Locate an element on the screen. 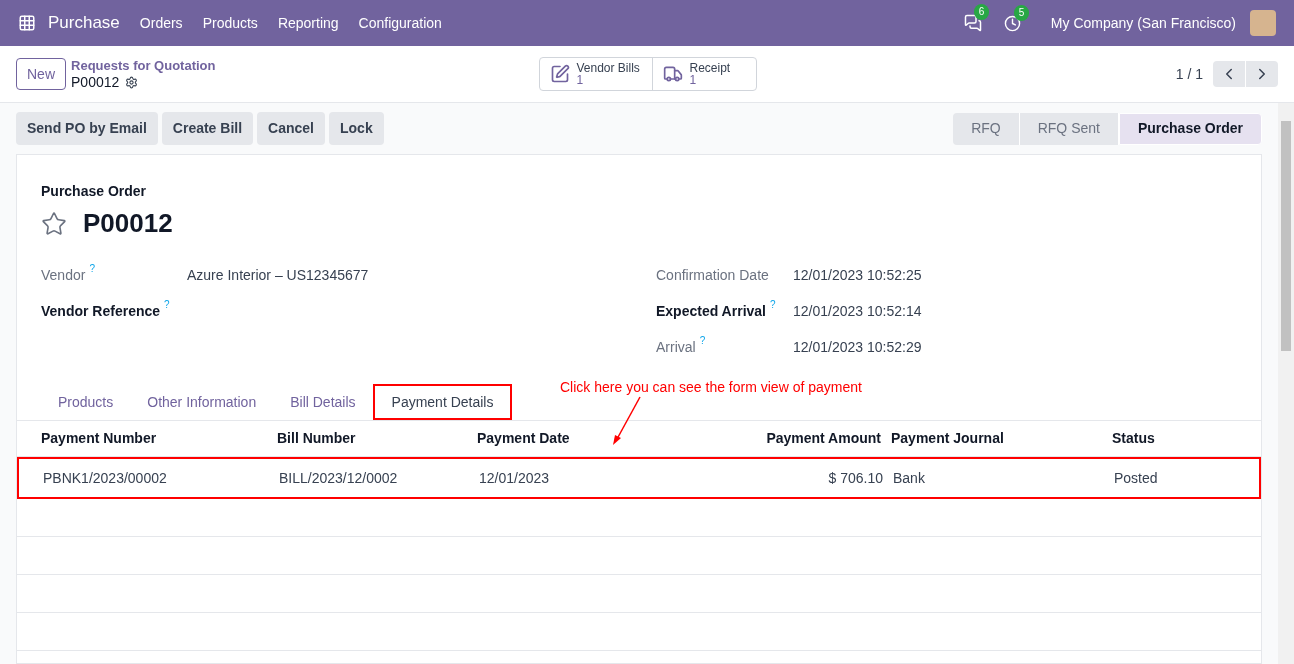 The image size is (1294, 664). record-name: P00012 is located at coordinates (95, 82).